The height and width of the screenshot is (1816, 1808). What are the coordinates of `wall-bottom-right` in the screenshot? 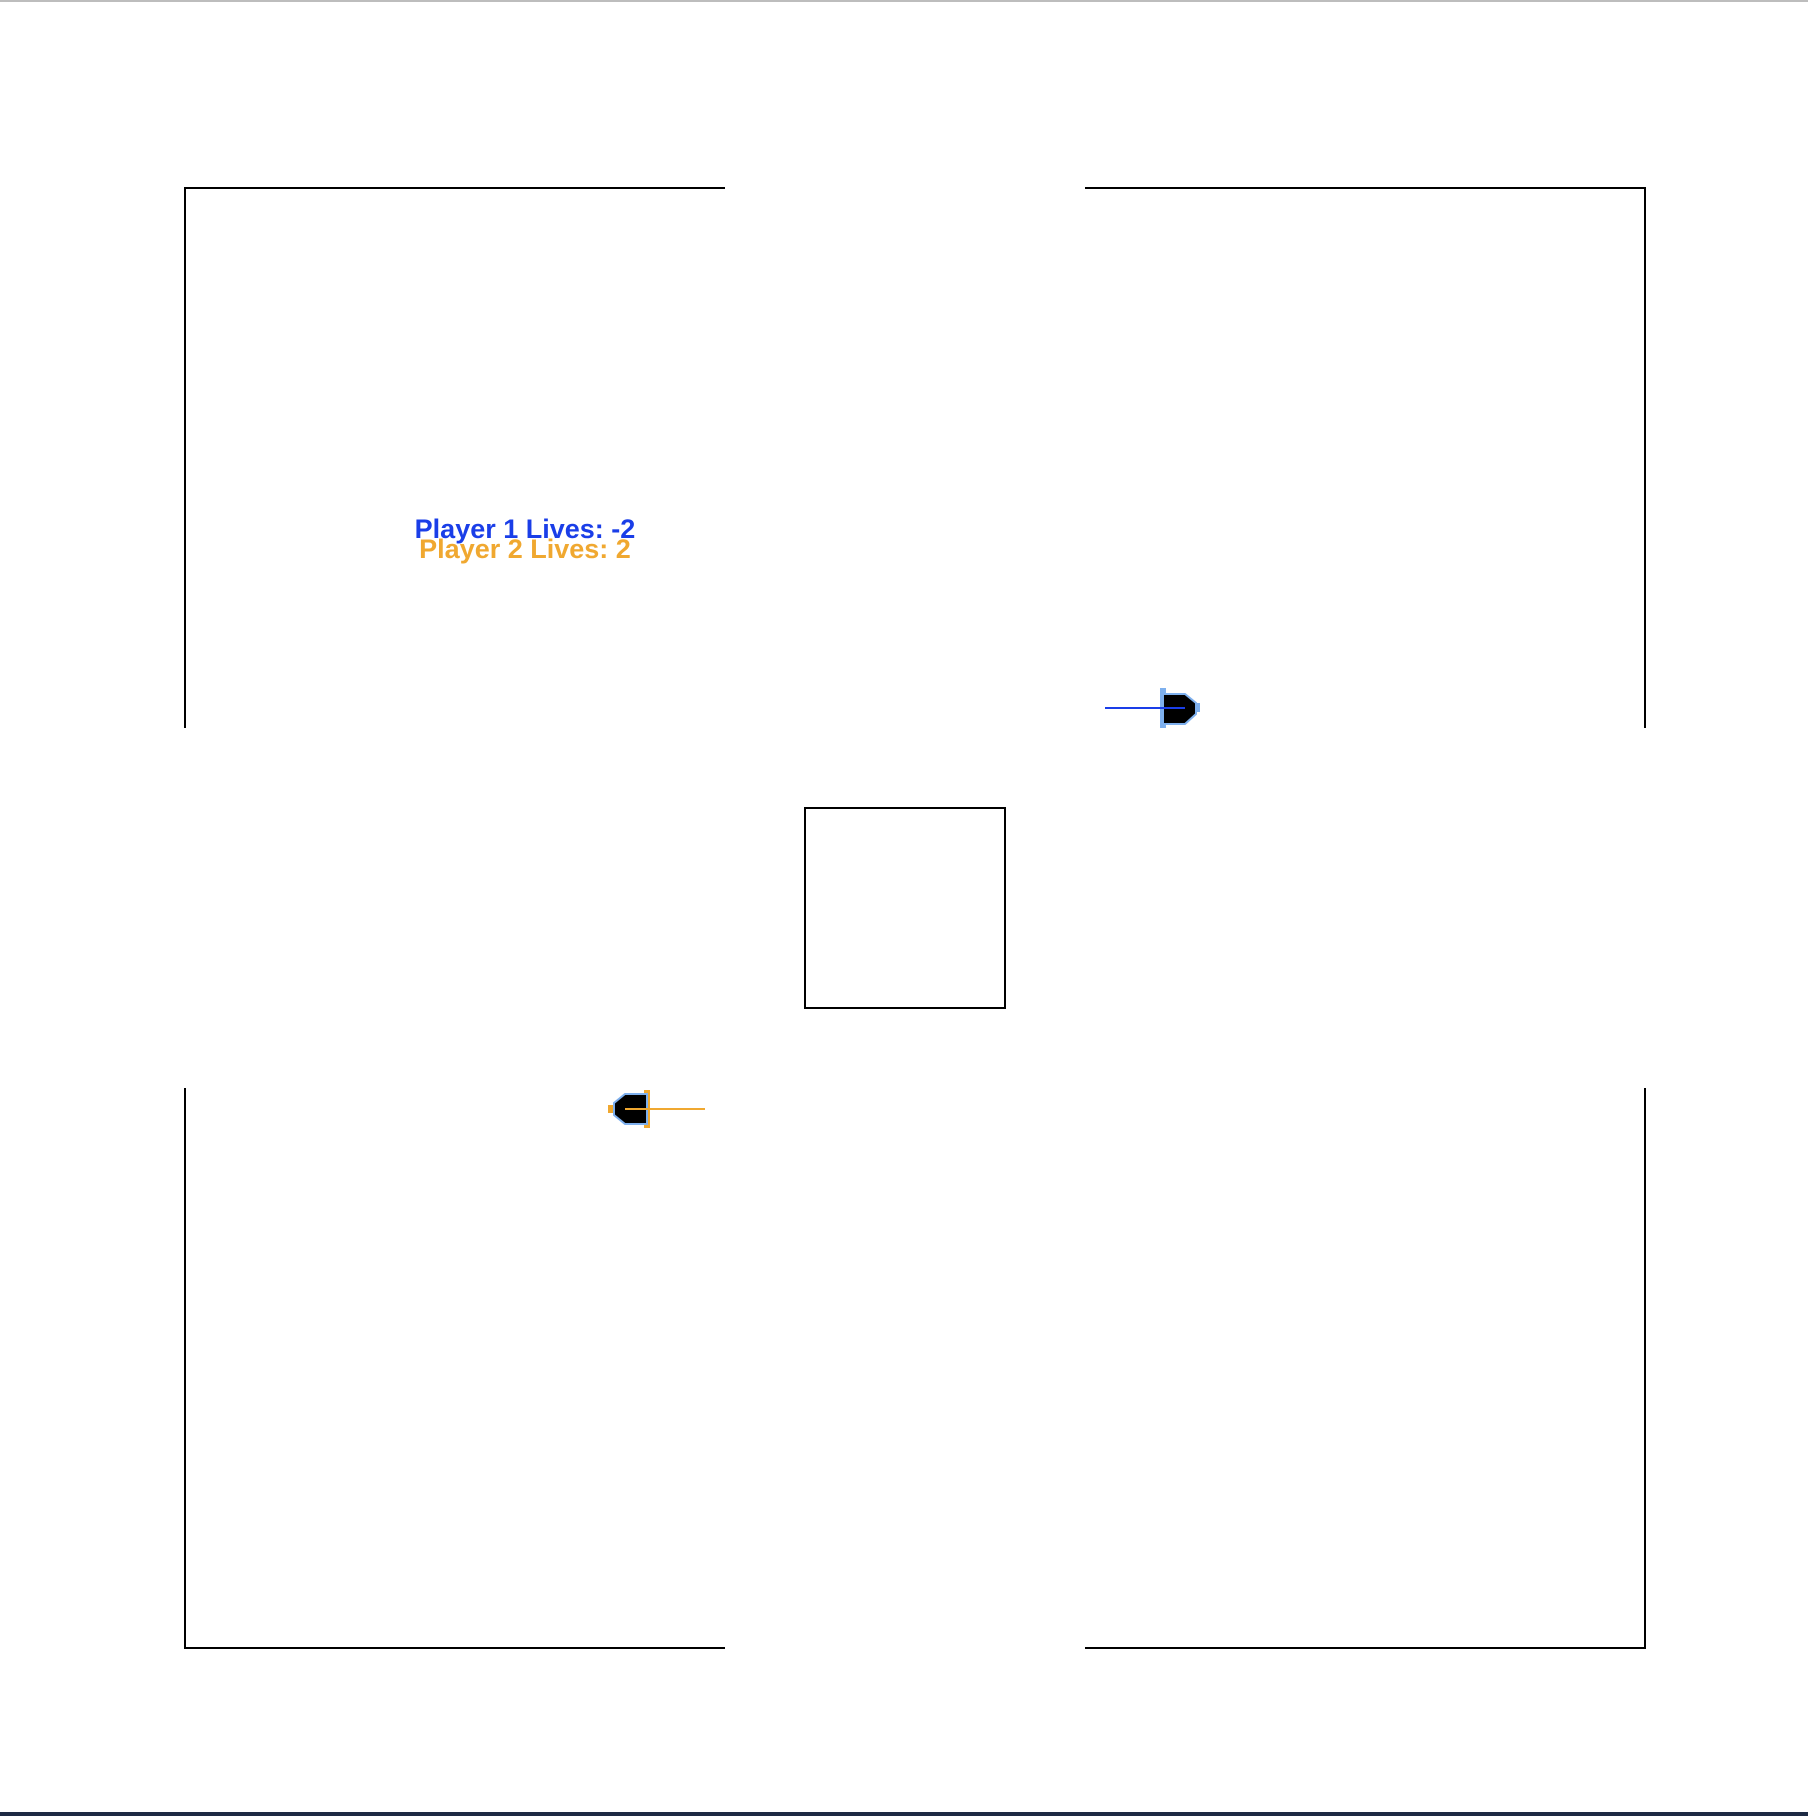 It's located at (1365, 1368).